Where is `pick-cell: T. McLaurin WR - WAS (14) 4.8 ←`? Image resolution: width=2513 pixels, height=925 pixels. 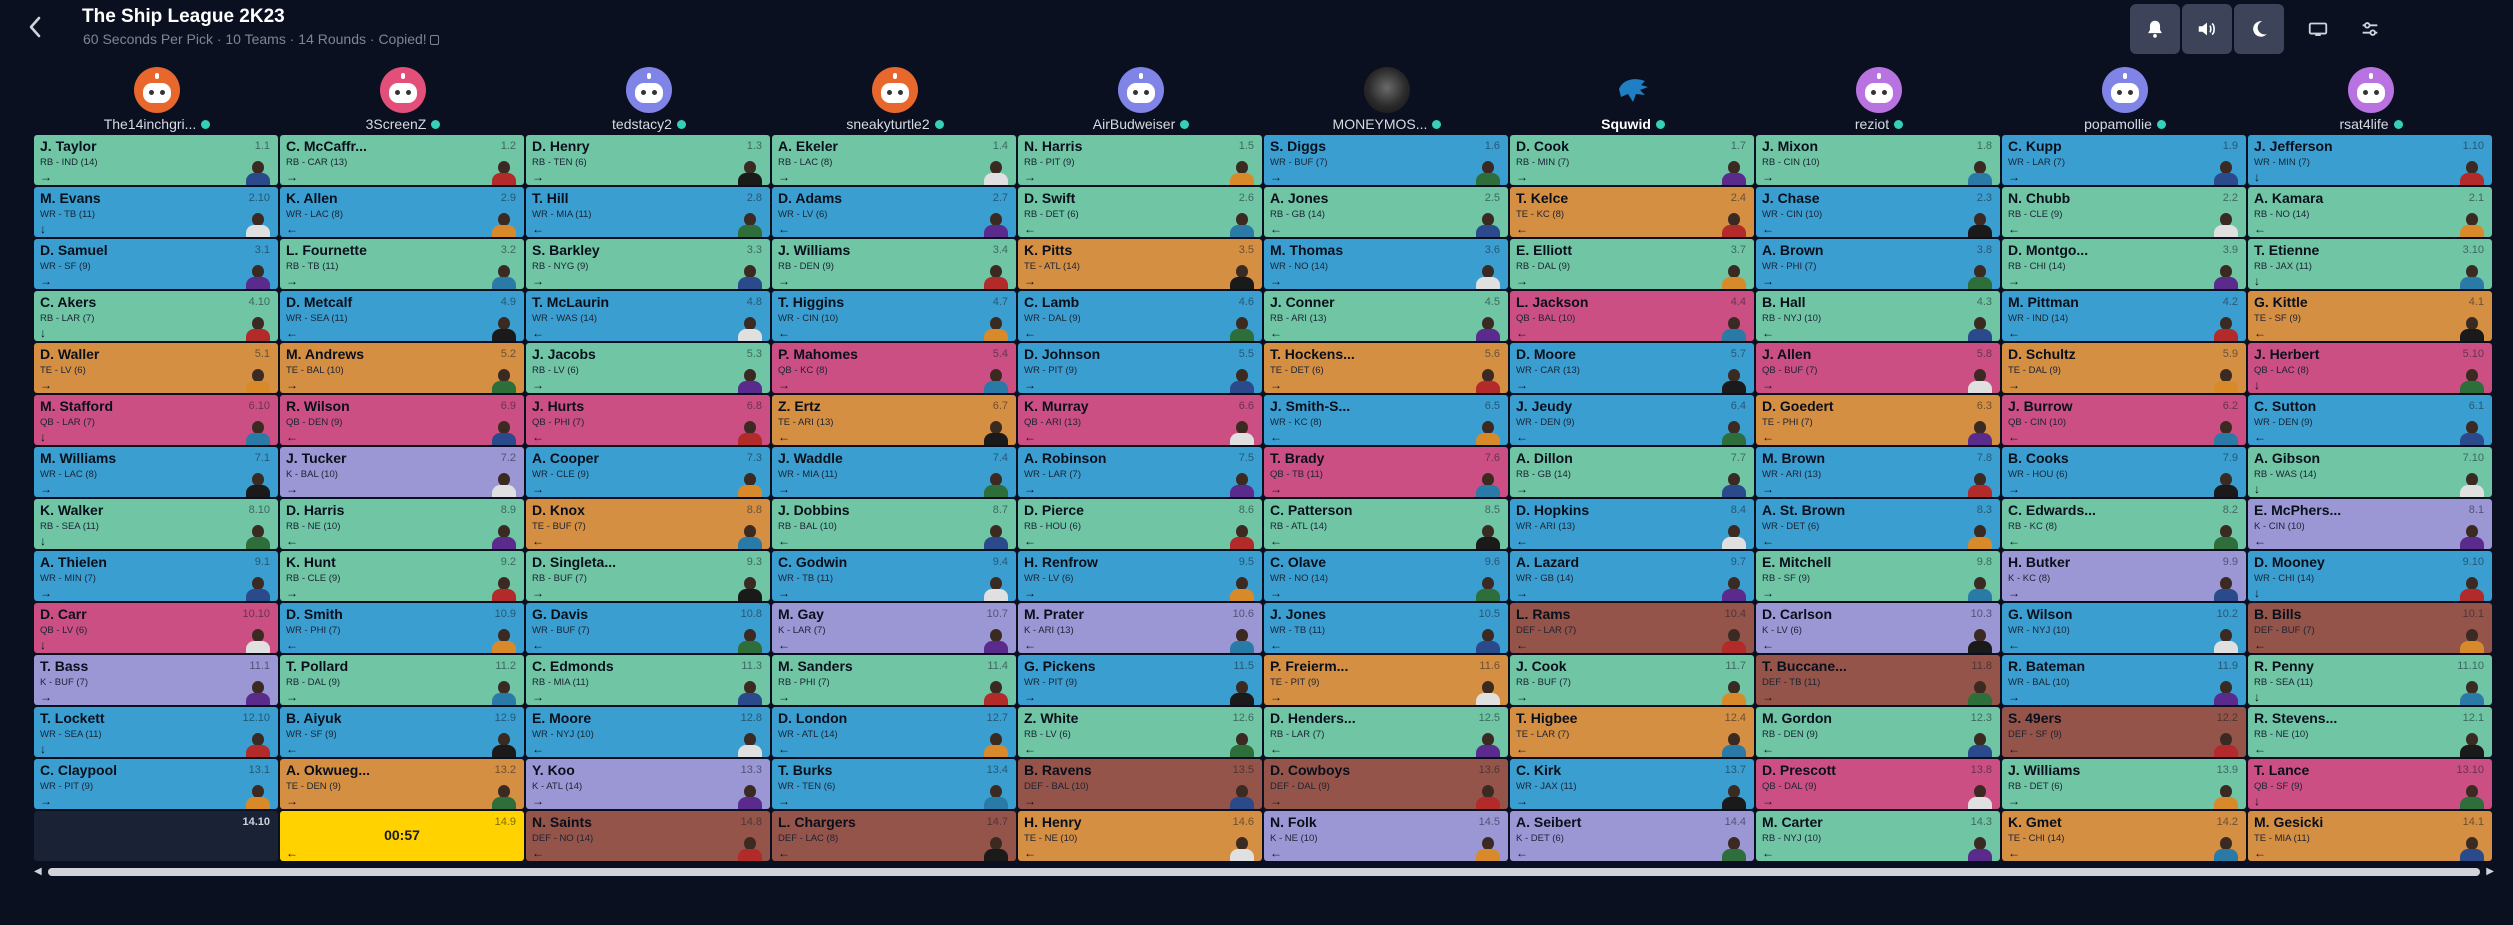
pick-cell: T. McLaurin WR - WAS (14) 4.8 ← is located at coordinates (648, 316).